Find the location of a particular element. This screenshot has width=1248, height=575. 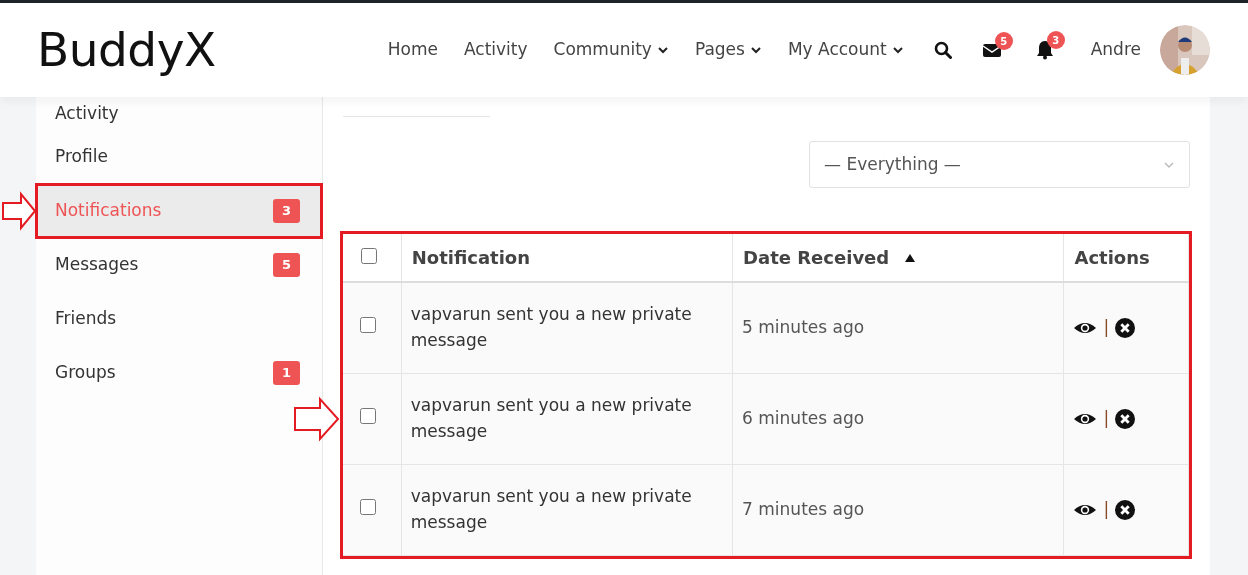

sidebar-item: Groups 1 is located at coordinates (179, 373).